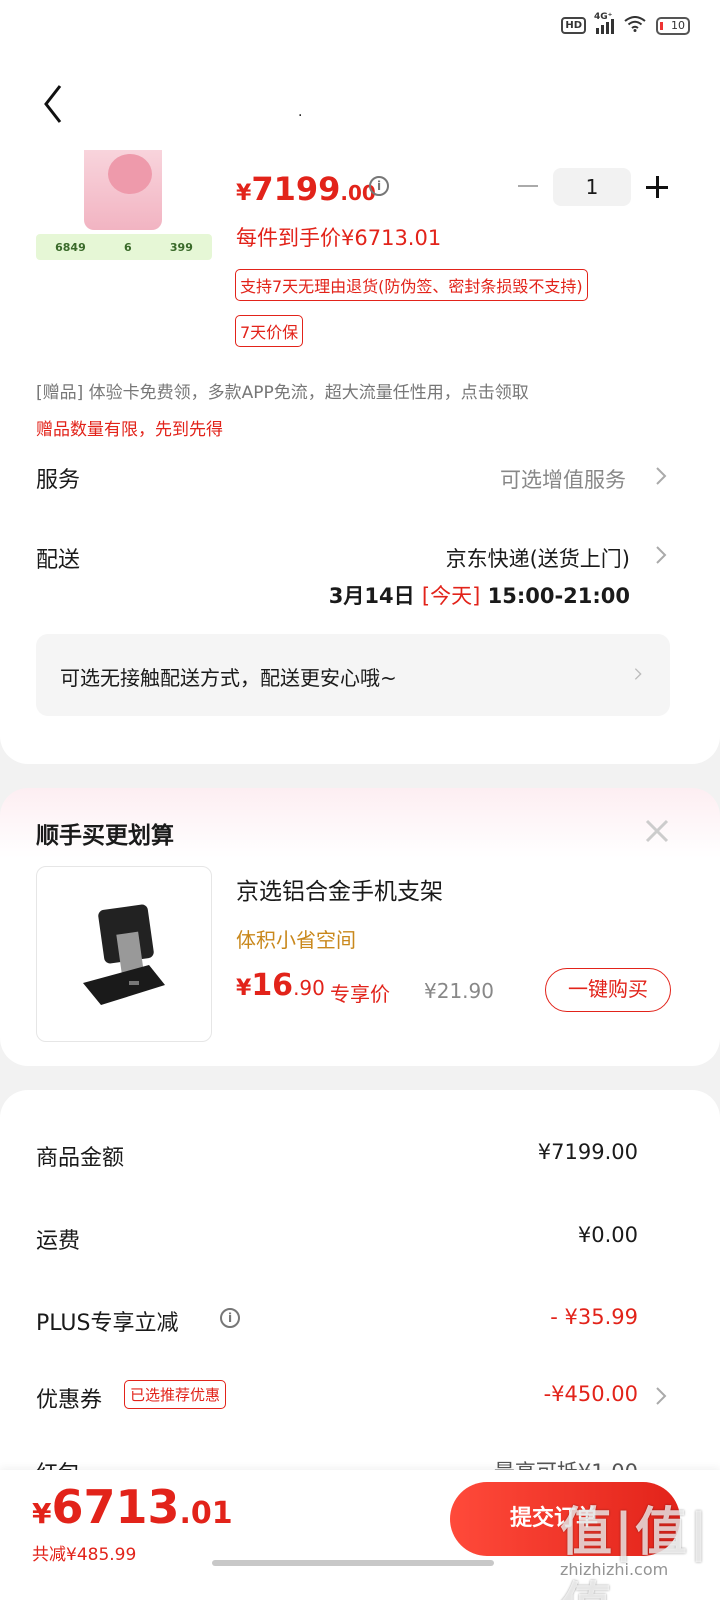 This screenshot has width=720, height=1600. I want to click on close-icon, so click(657, 831).